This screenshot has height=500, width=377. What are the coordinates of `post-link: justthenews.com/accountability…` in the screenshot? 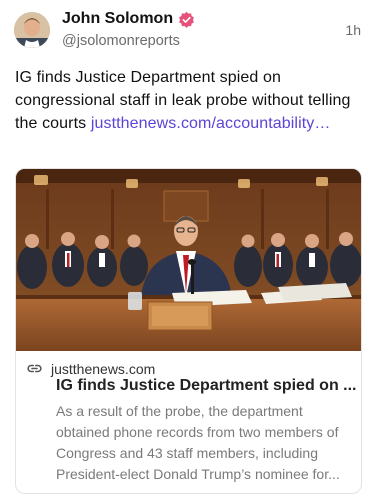 It's located at (211, 123).